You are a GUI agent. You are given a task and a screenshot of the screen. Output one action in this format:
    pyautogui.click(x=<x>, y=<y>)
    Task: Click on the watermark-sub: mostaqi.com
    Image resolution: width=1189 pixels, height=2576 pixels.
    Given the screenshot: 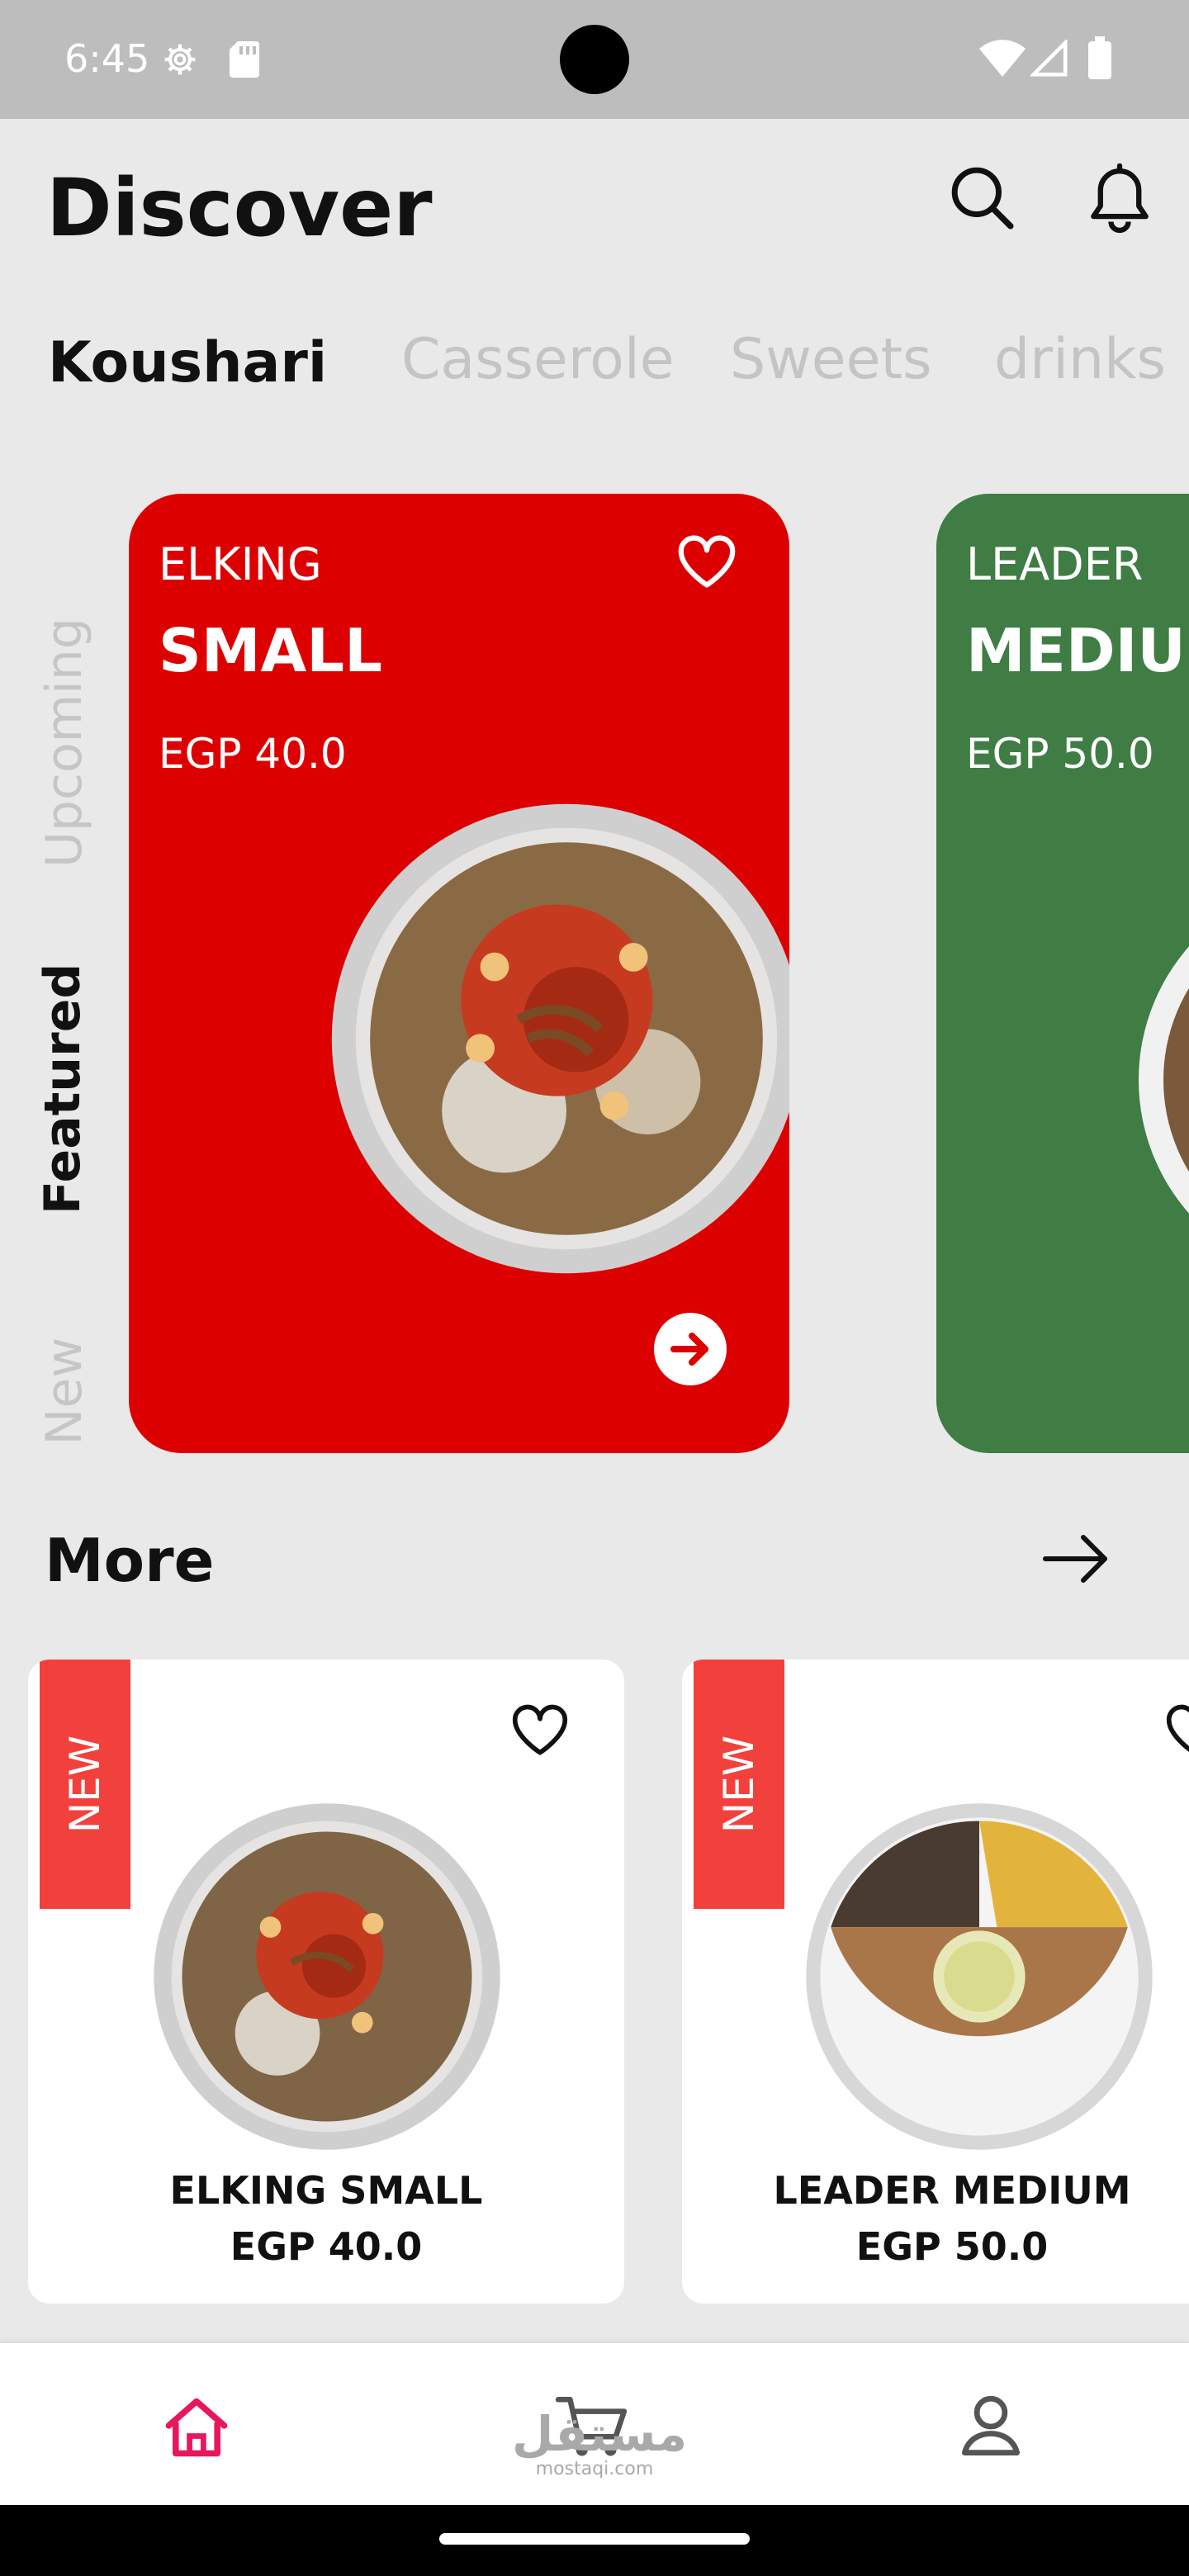 What is the action you would take?
    pyautogui.click(x=594, y=2469)
    